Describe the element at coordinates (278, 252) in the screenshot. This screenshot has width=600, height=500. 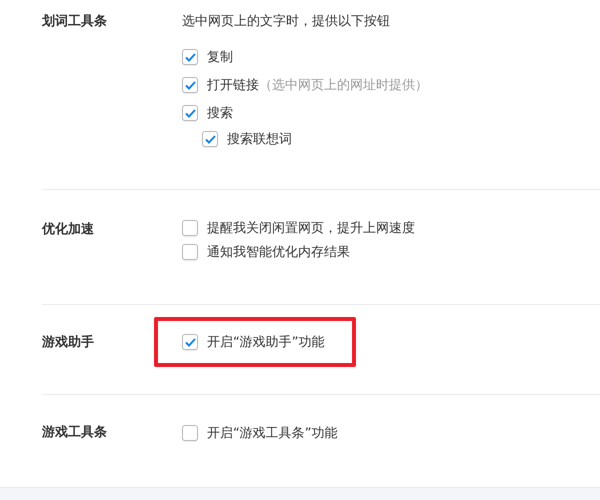
I see `option-label: 通知我智能优化内存结果` at that location.